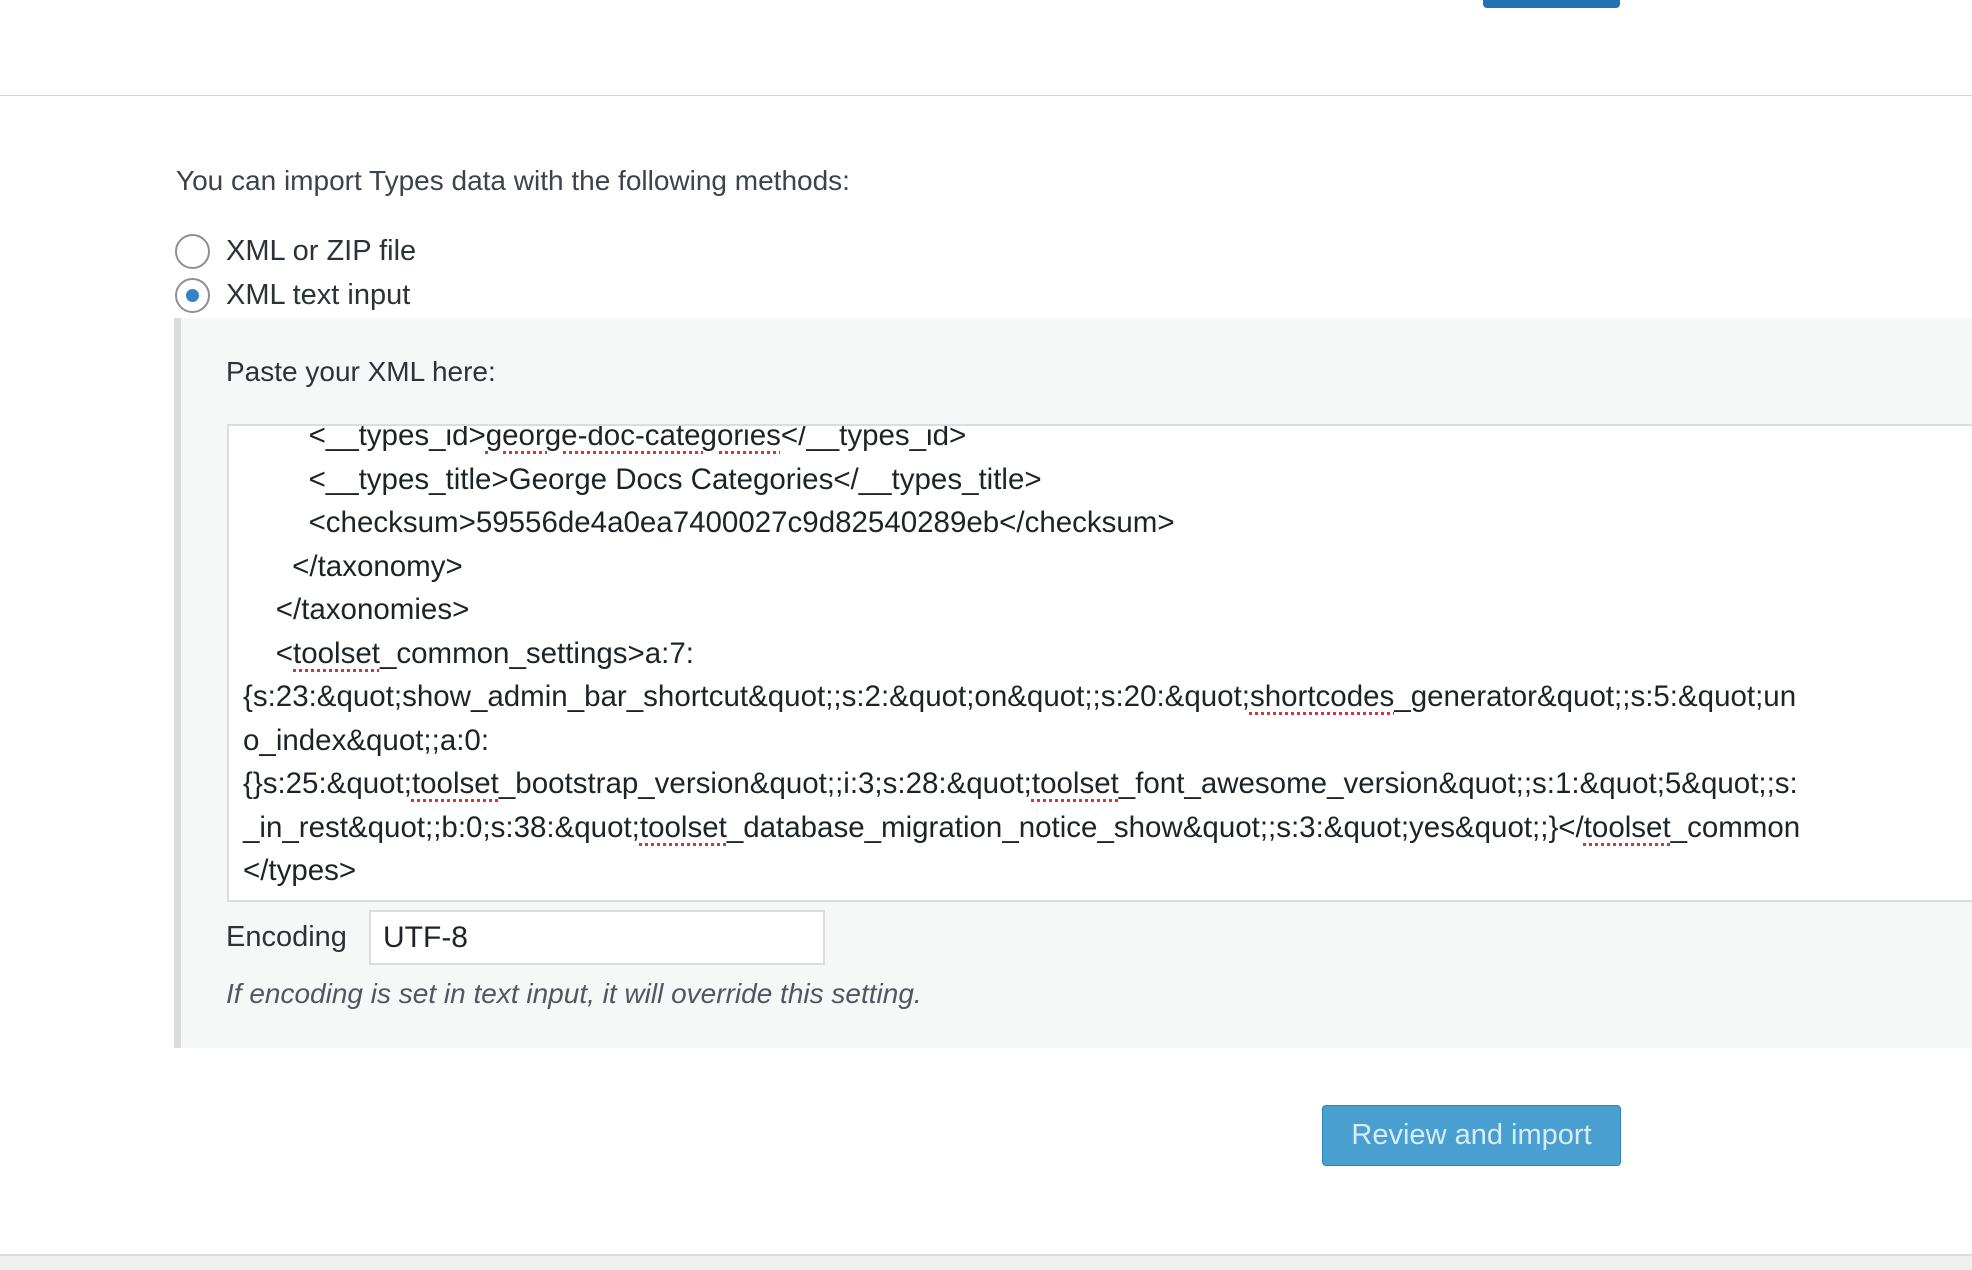 This screenshot has width=1972, height=1270. I want to click on xml-text: _common, so click(1735, 827).